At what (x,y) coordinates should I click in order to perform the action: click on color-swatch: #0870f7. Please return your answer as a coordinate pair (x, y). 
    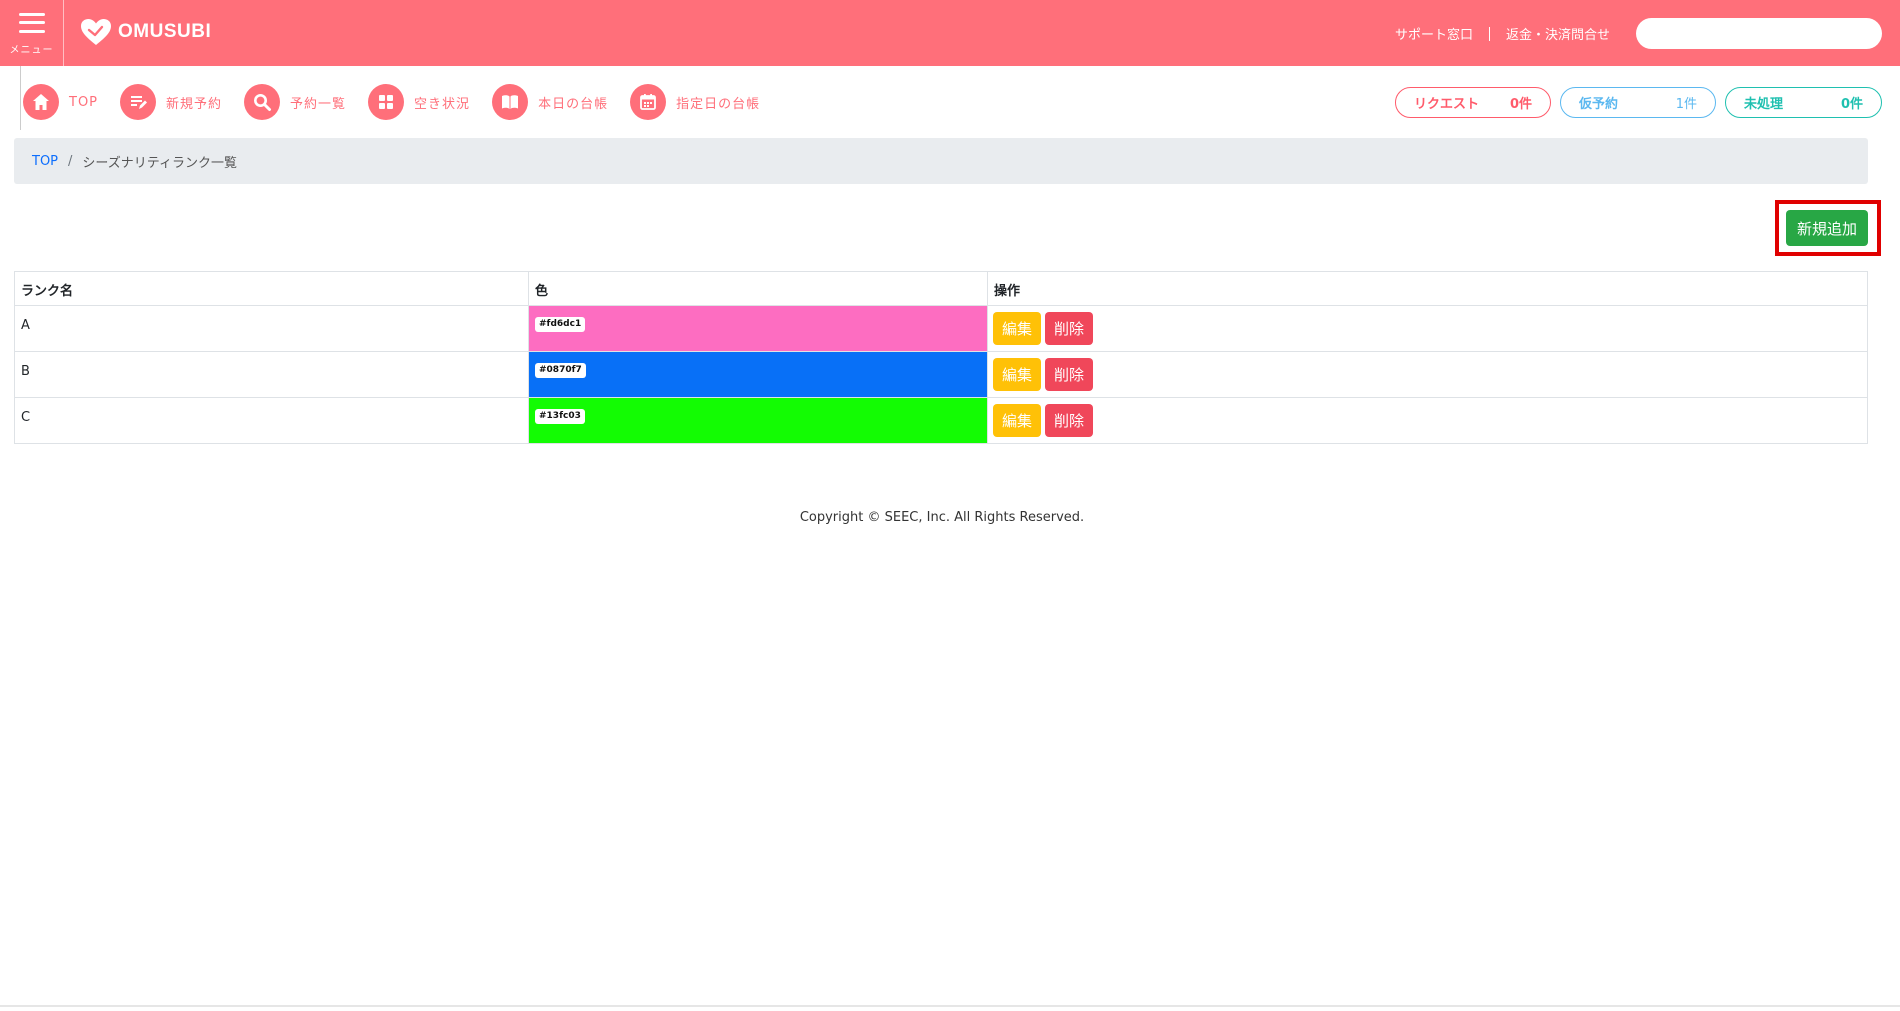
    Looking at the image, I should click on (758, 374).